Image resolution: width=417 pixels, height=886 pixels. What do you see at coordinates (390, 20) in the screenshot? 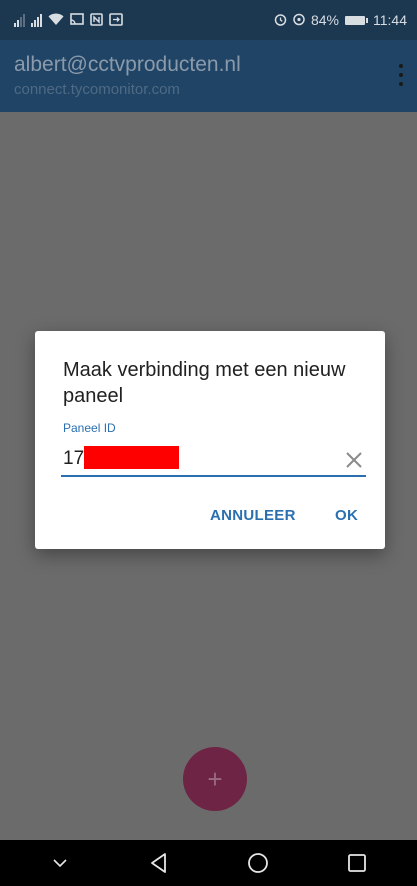
I see `clock: 11:44` at bounding box center [390, 20].